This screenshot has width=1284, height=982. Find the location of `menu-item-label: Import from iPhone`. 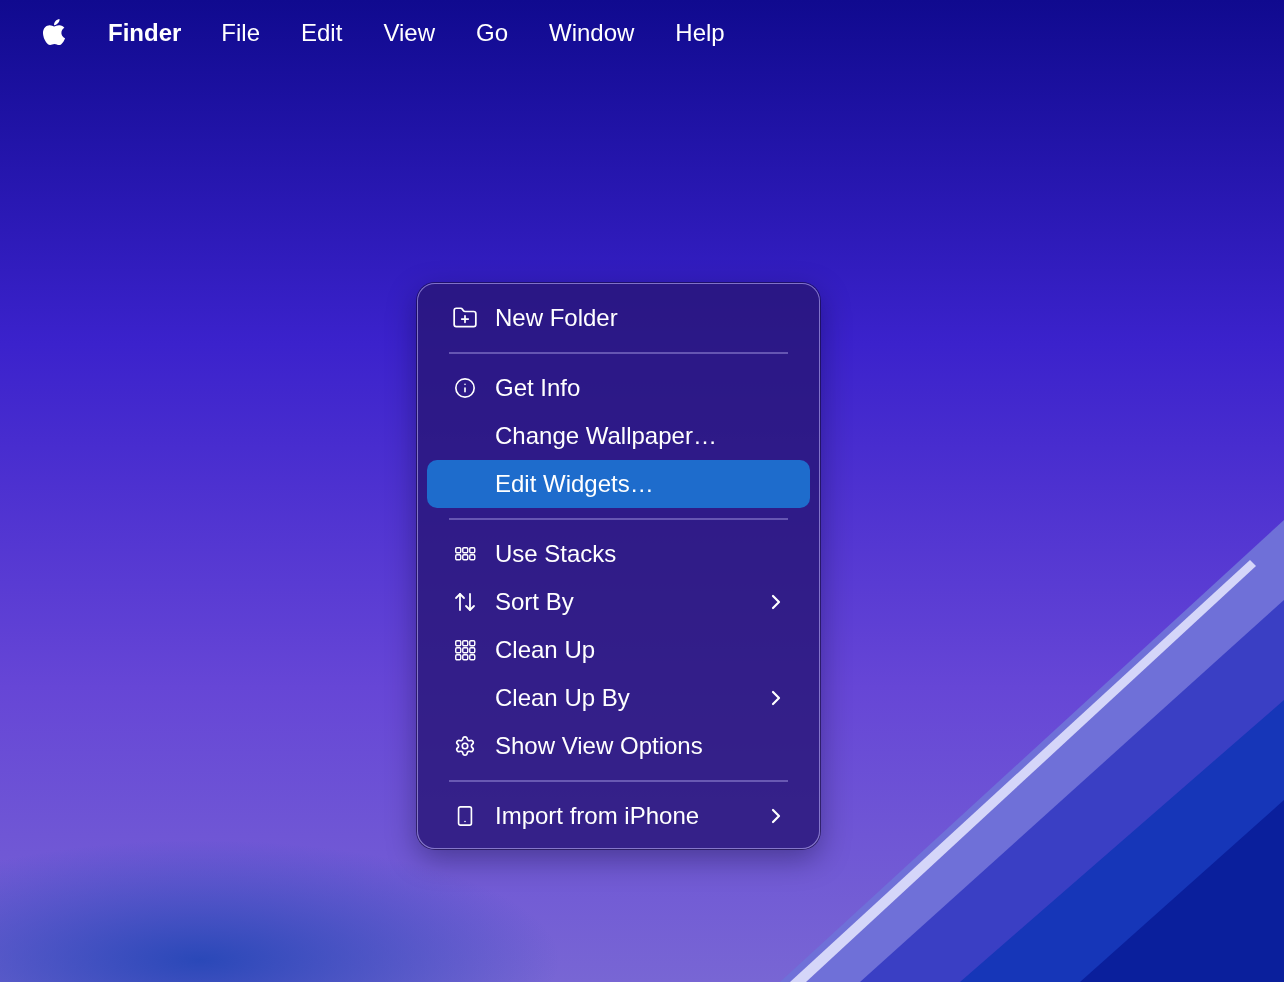

menu-item-label: Import from iPhone is located at coordinates (598, 816).